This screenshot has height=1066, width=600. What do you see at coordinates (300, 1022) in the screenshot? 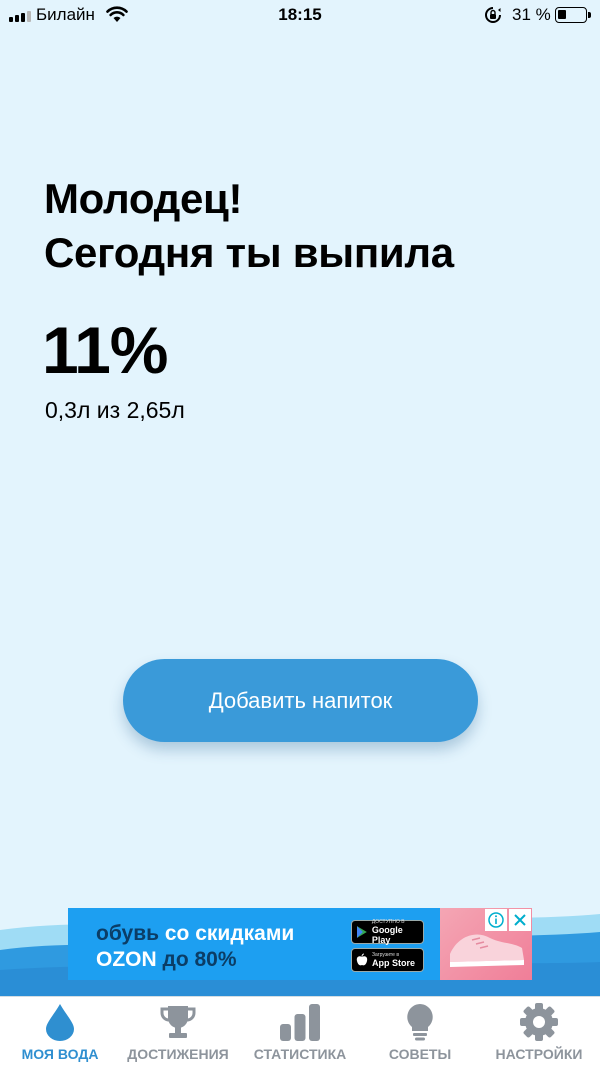
I see `bar-chart-icon` at bounding box center [300, 1022].